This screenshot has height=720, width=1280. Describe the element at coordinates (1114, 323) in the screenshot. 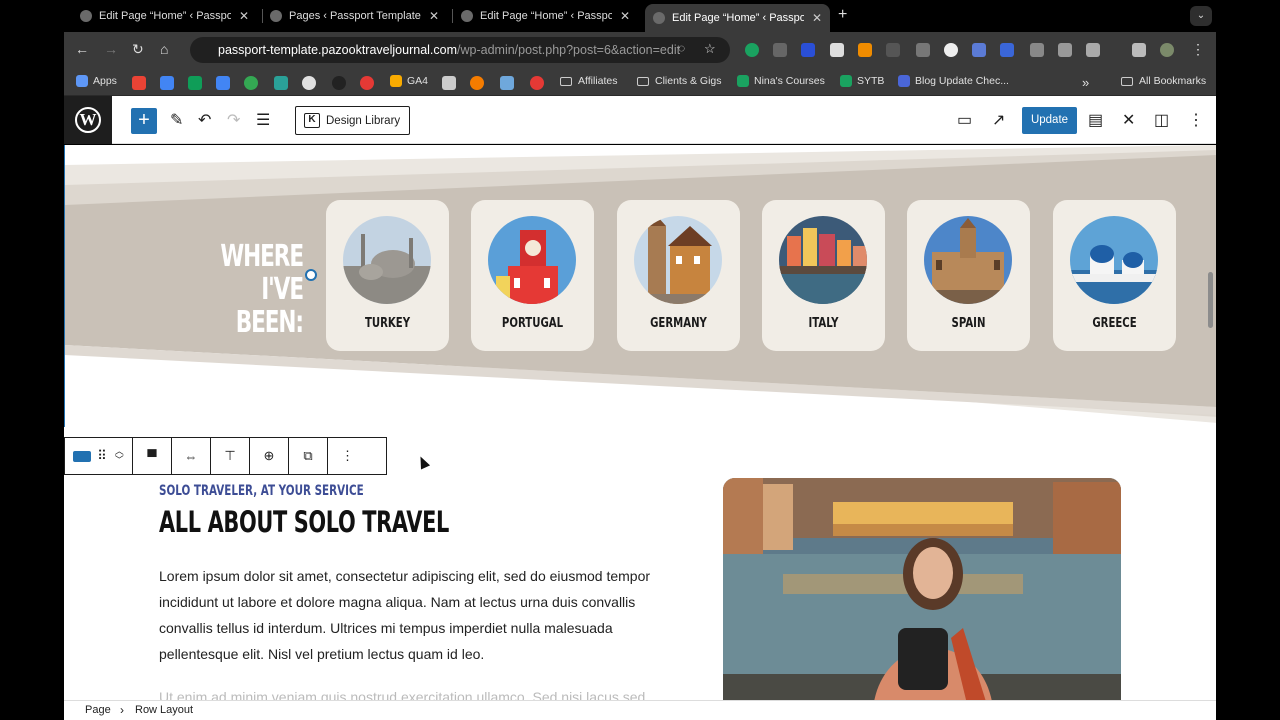

I see `country-label: GREECE` at that location.